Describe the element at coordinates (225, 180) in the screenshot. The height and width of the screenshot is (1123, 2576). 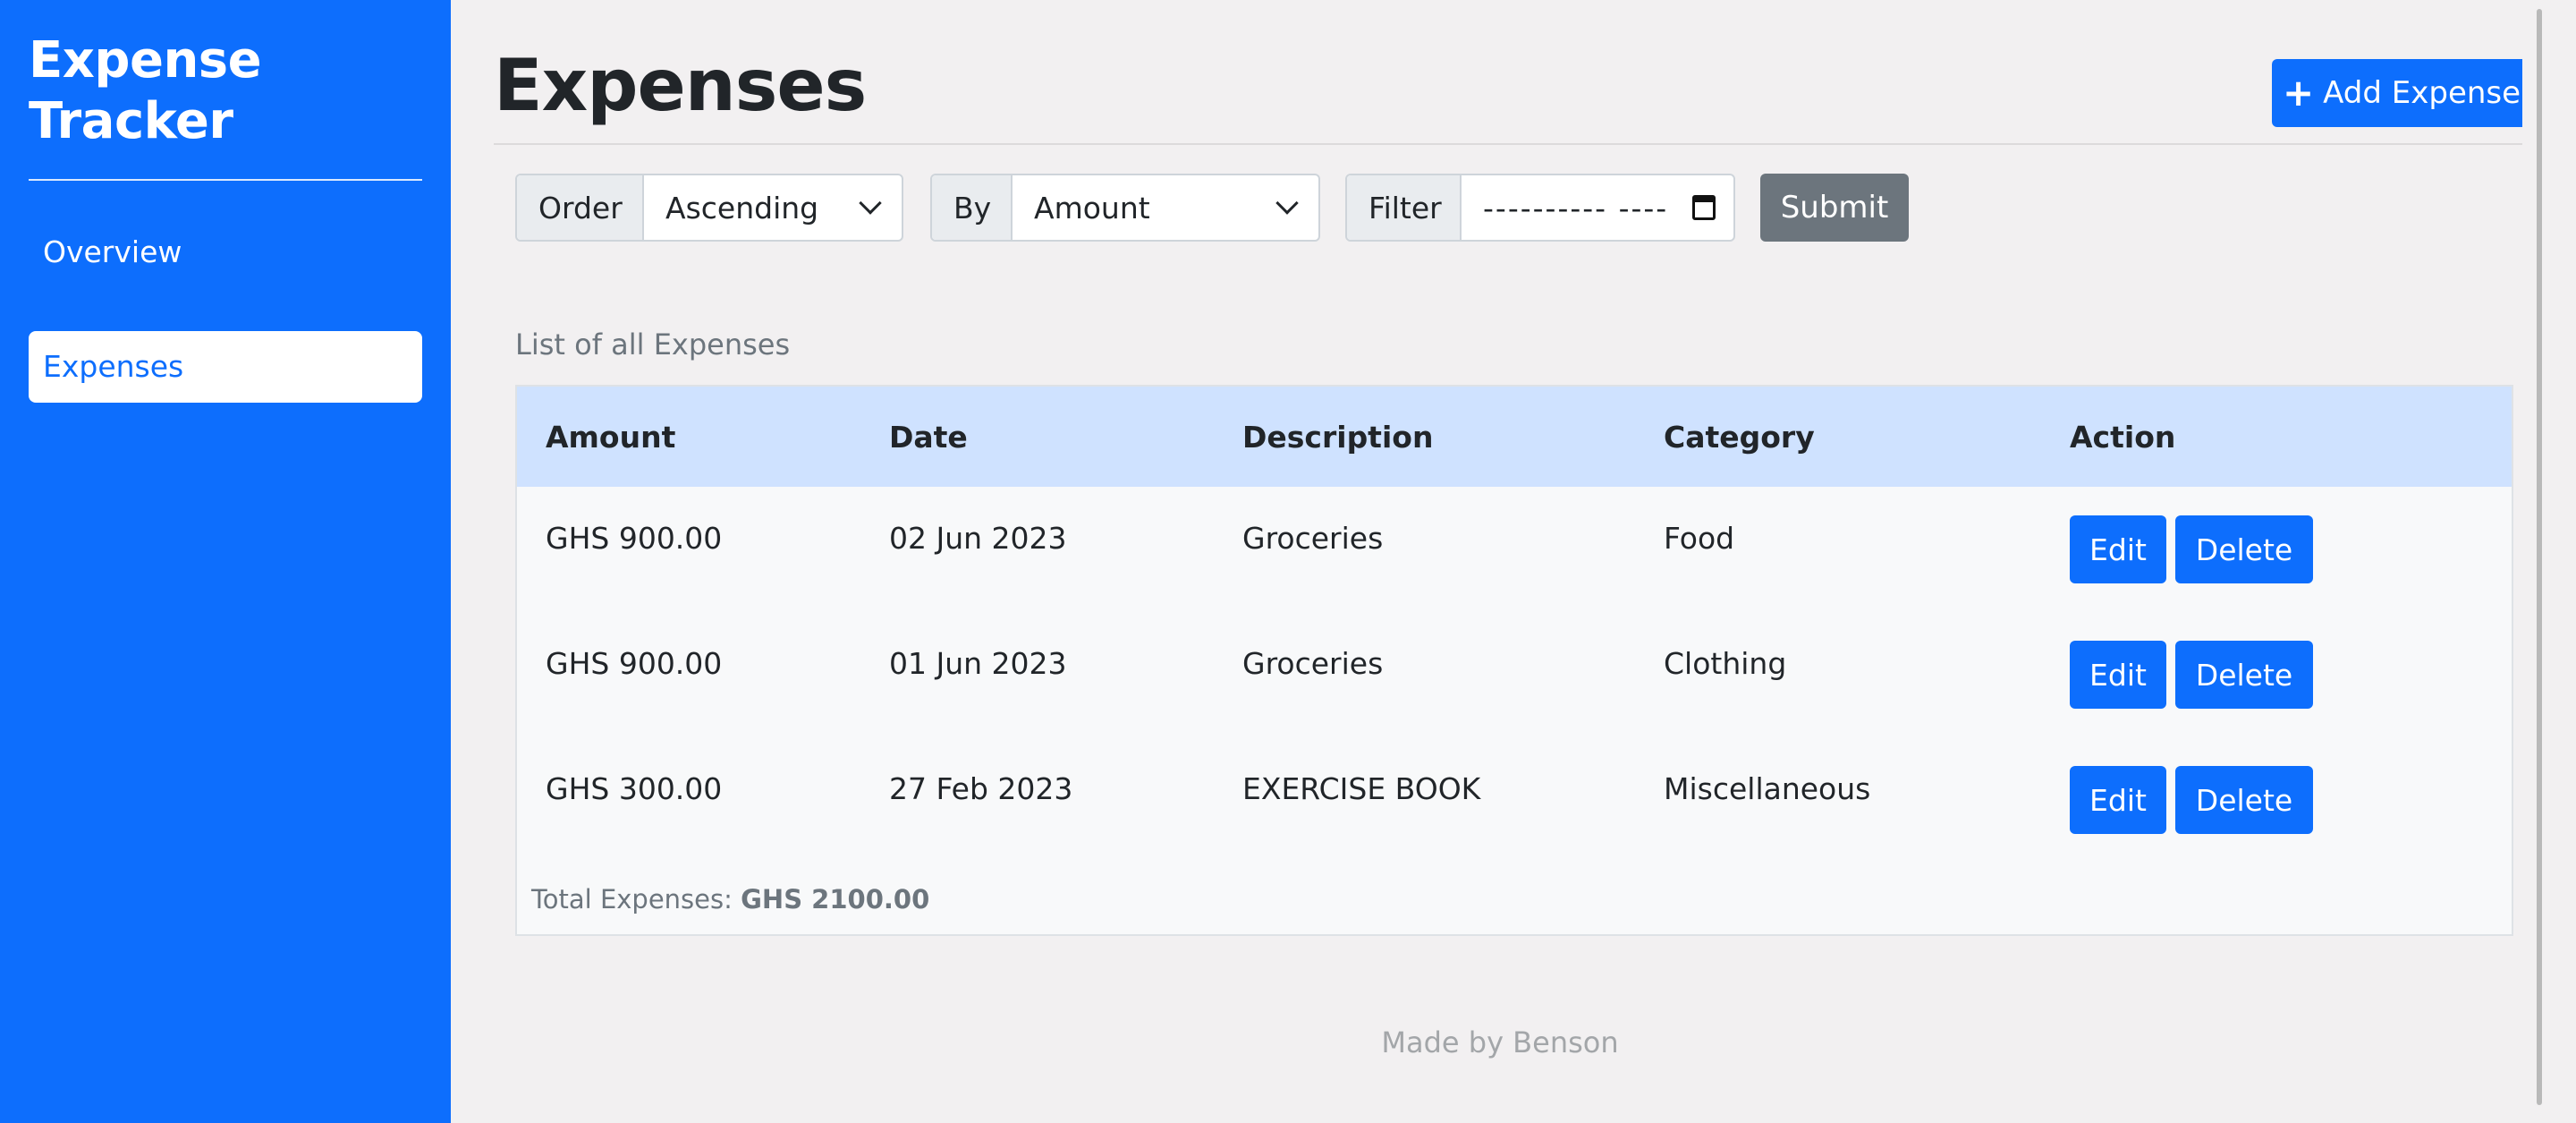
I see `brand-divider` at that location.